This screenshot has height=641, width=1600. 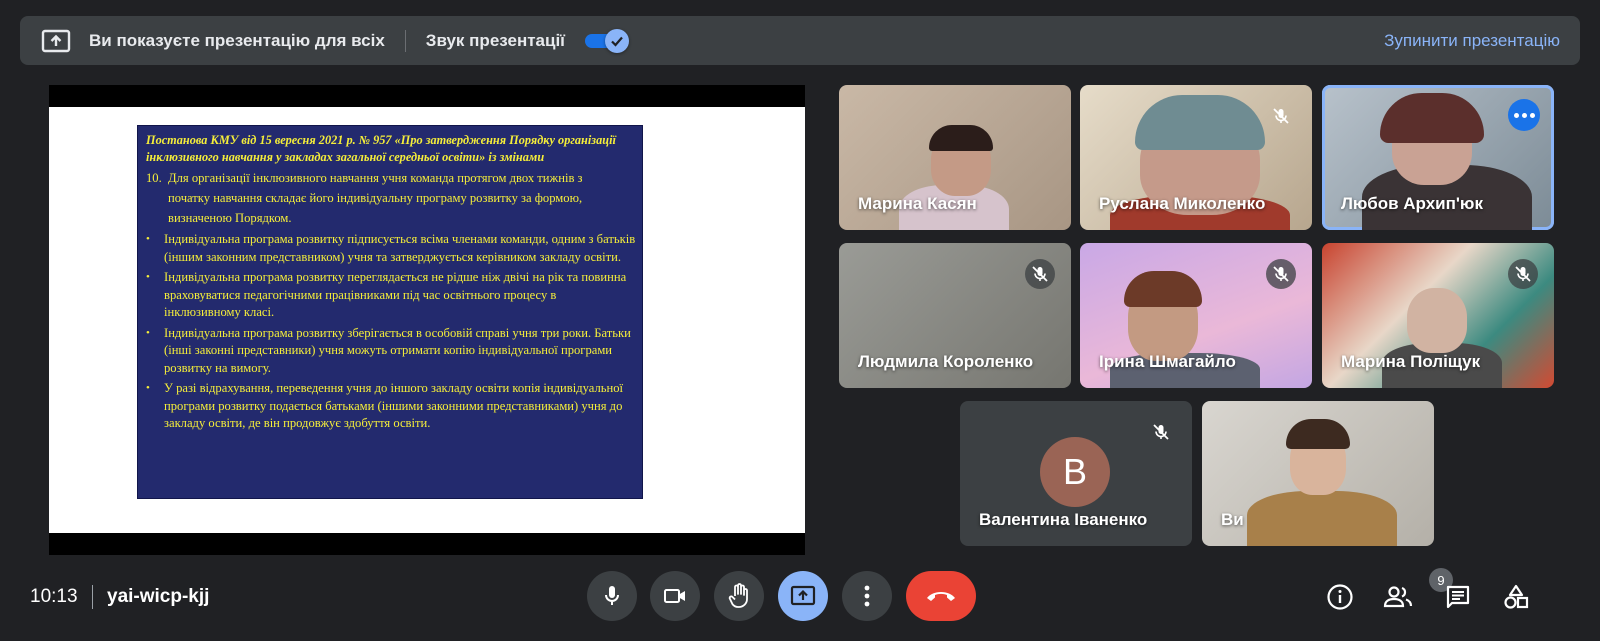 I want to click on participant-tile: Ви, so click(x=1318, y=473).